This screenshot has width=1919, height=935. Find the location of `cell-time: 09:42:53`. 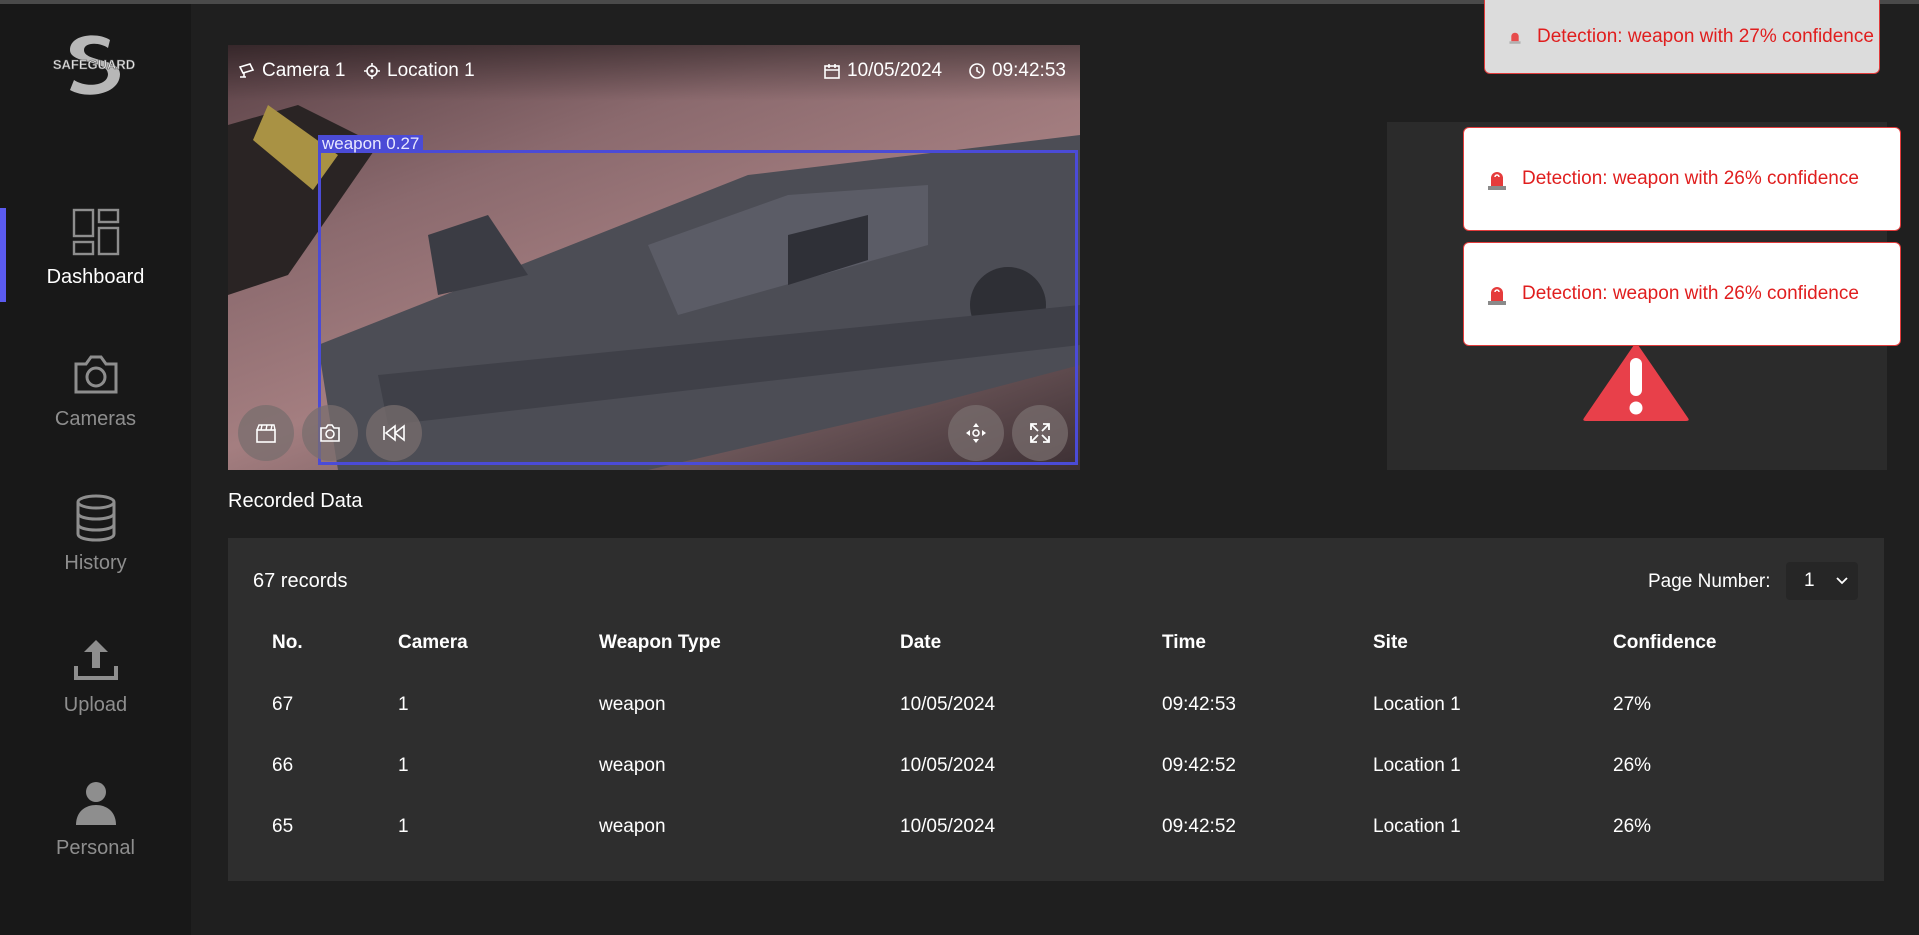

cell-time: 09:42:53 is located at coordinates (1199, 704).